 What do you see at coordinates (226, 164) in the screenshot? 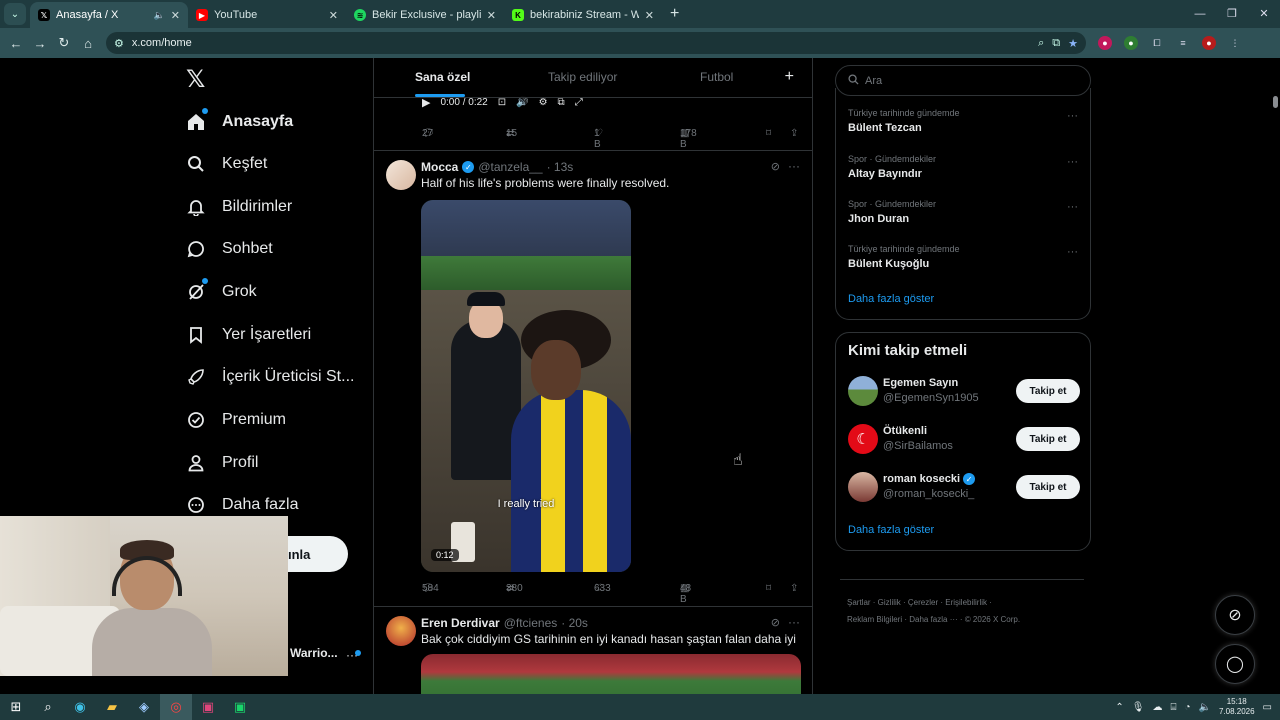
I see `nav-explore: Keşfet` at bounding box center [226, 164].